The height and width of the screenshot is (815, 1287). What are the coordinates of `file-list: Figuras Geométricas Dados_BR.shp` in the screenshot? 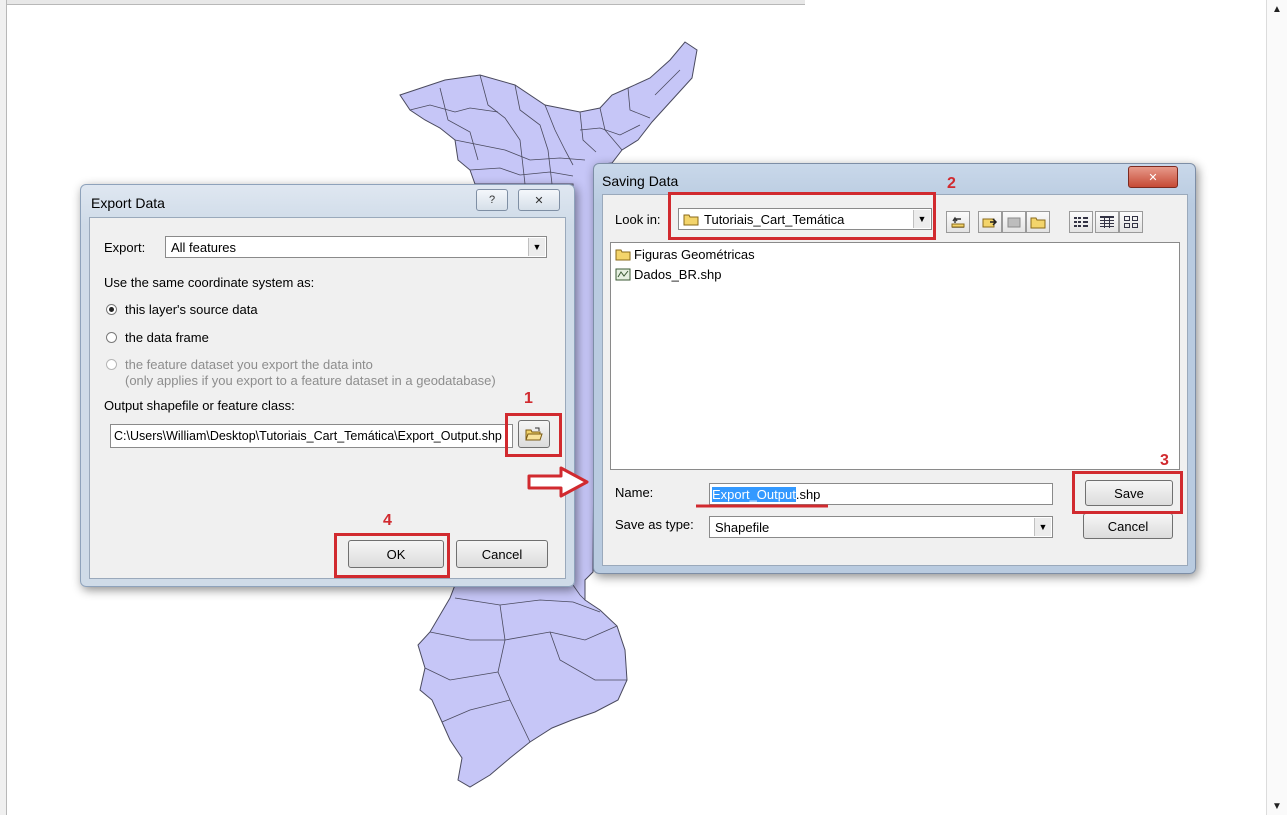 It's located at (895, 356).